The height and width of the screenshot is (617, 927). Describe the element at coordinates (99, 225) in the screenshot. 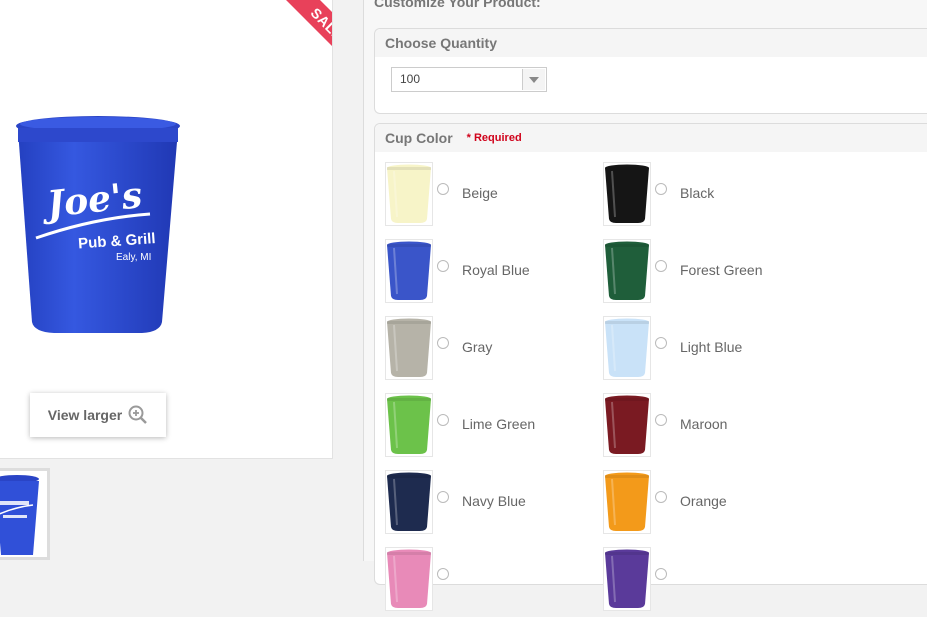

I see `product-main-image: Joe's Pub & Grill Ealy, MI` at that location.